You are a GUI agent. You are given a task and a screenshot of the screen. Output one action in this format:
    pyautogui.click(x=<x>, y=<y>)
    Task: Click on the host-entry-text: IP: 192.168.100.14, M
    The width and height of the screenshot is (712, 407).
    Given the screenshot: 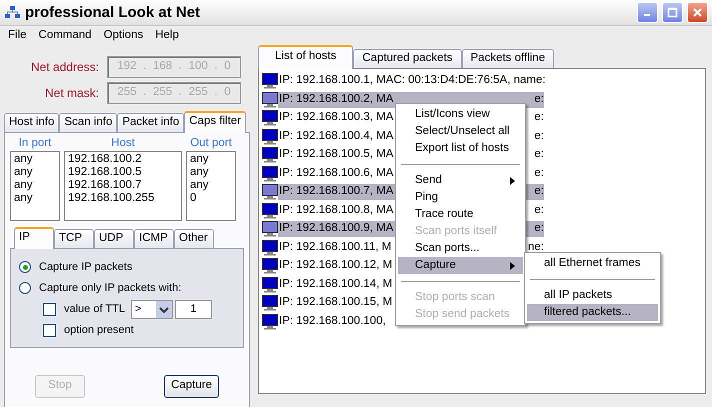 What is the action you would take?
    pyautogui.click(x=335, y=285)
    